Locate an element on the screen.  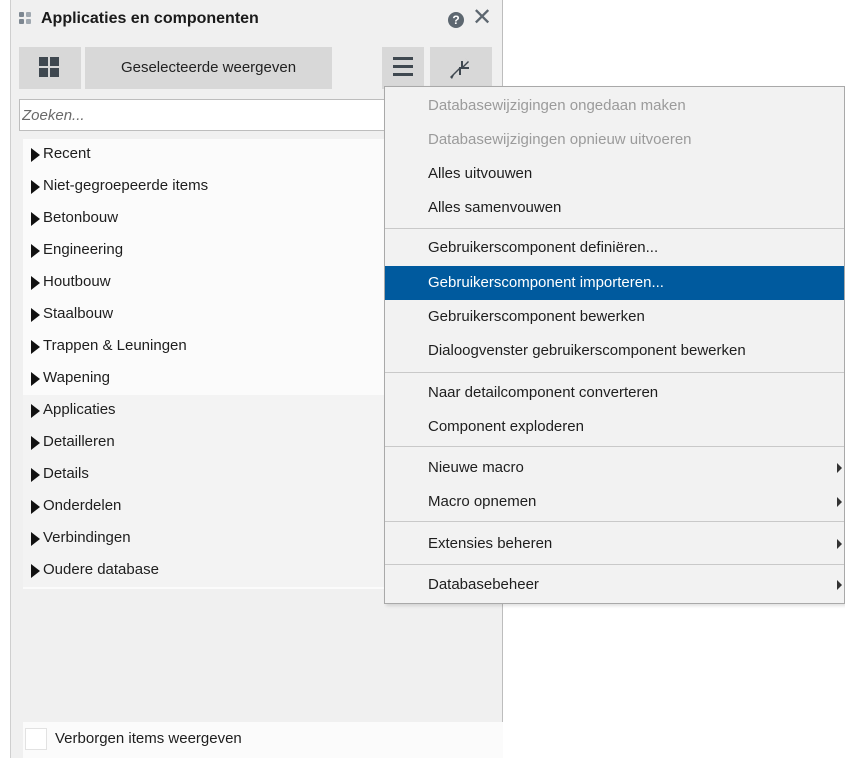
panel-titlebar: Applicaties en componenten ? ✕ is located at coordinates (256, 20).